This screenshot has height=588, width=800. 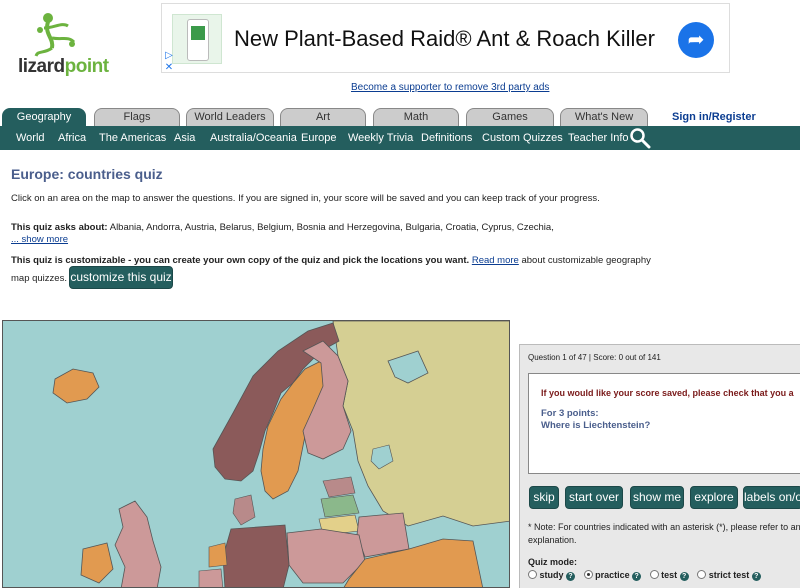 I want to click on nav-weekly-trivia: Weekly Trivia, so click(x=380, y=138).